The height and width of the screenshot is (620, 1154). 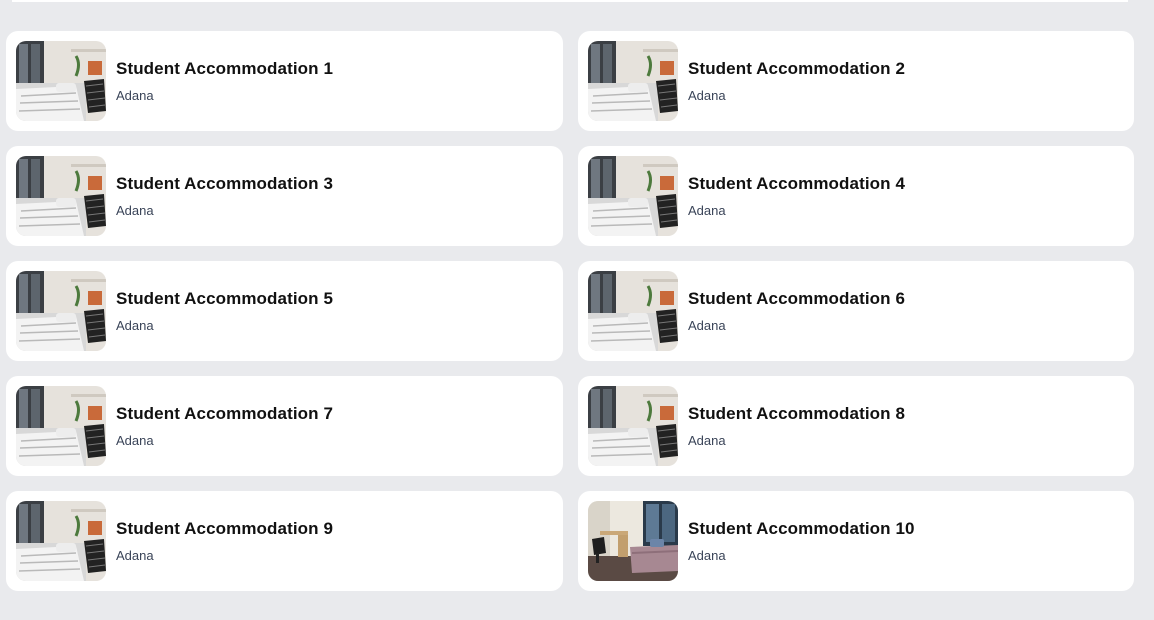 I want to click on listing-info: Student Accommodation 1 Adana, so click(x=224, y=81).